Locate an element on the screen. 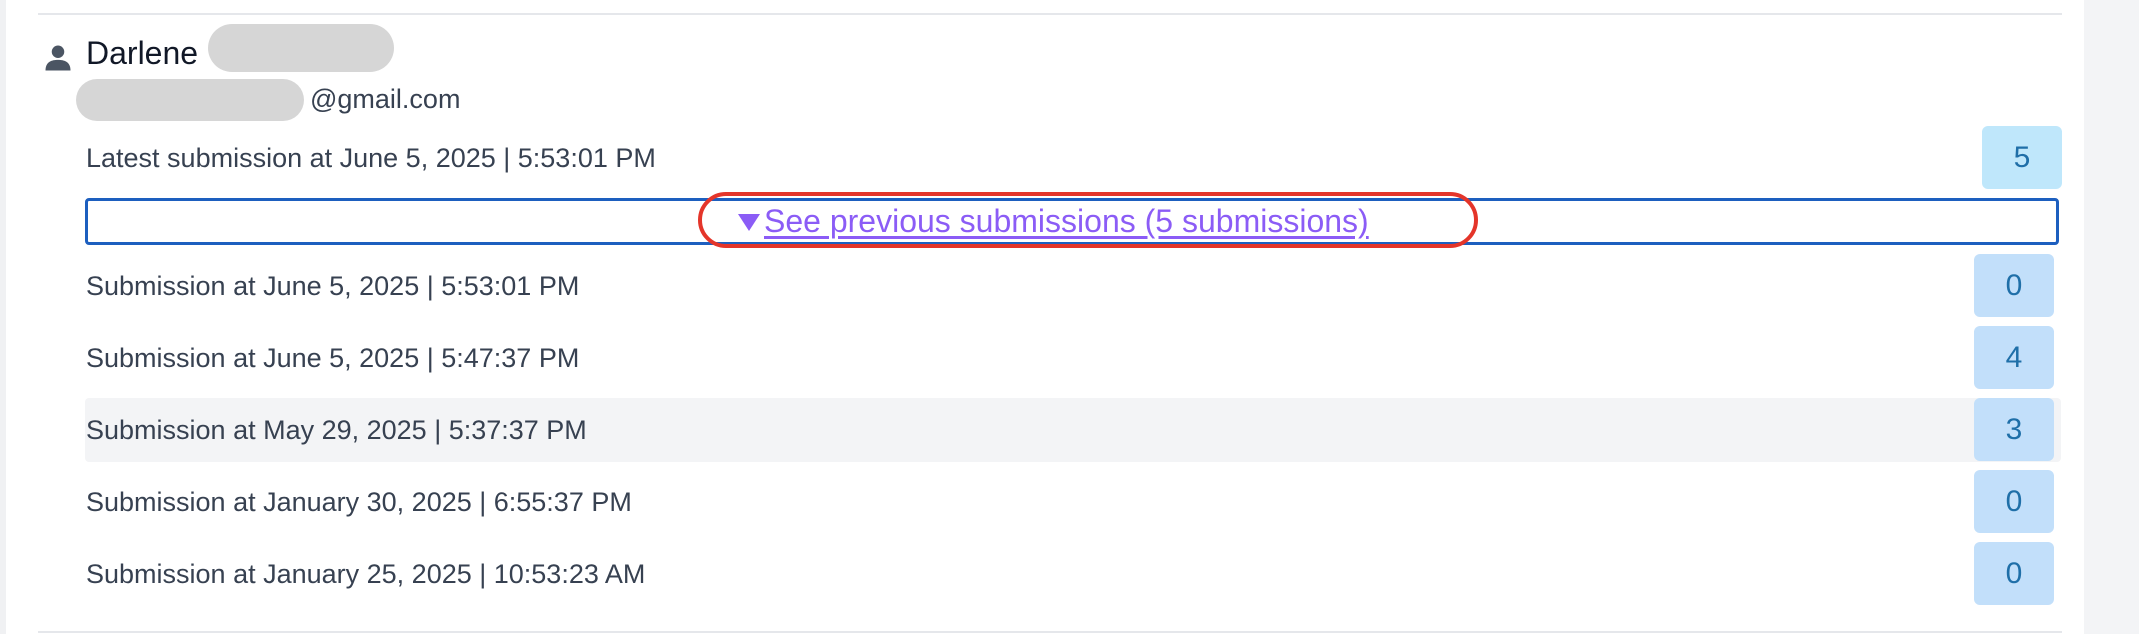  submission-score-badge: 4 is located at coordinates (2014, 357).